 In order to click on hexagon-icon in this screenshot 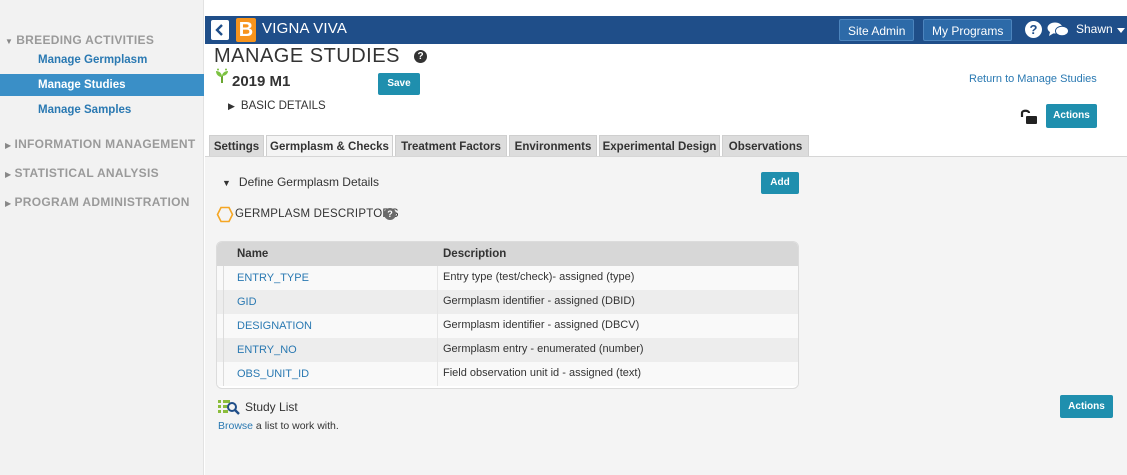, I will do `click(225, 214)`.